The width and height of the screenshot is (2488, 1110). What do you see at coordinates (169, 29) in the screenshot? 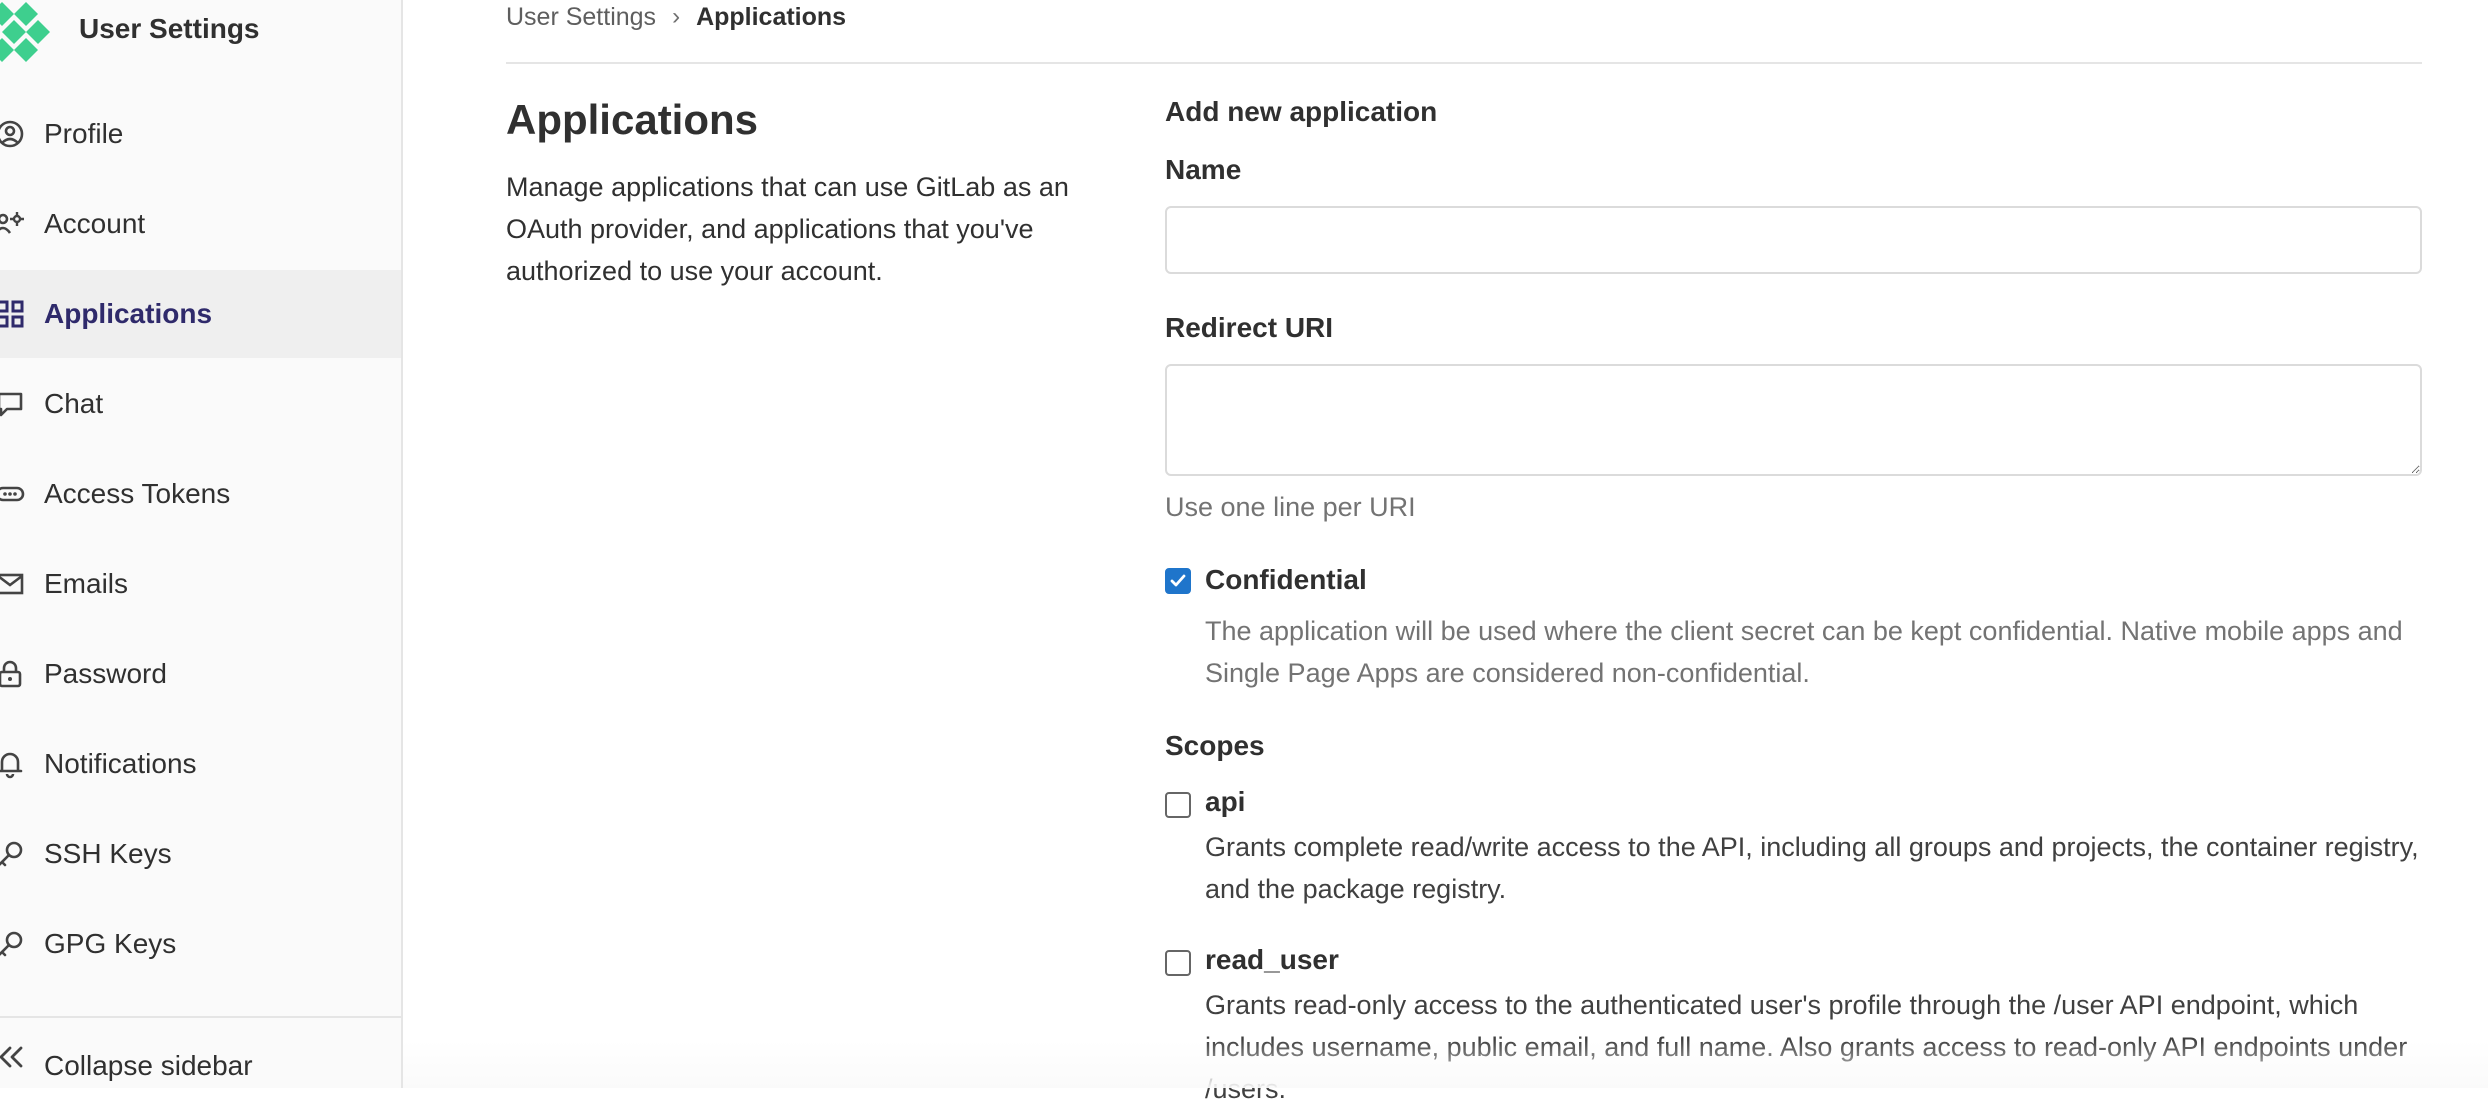
I see `sidebar-title: User Settings` at bounding box center [169, 29].